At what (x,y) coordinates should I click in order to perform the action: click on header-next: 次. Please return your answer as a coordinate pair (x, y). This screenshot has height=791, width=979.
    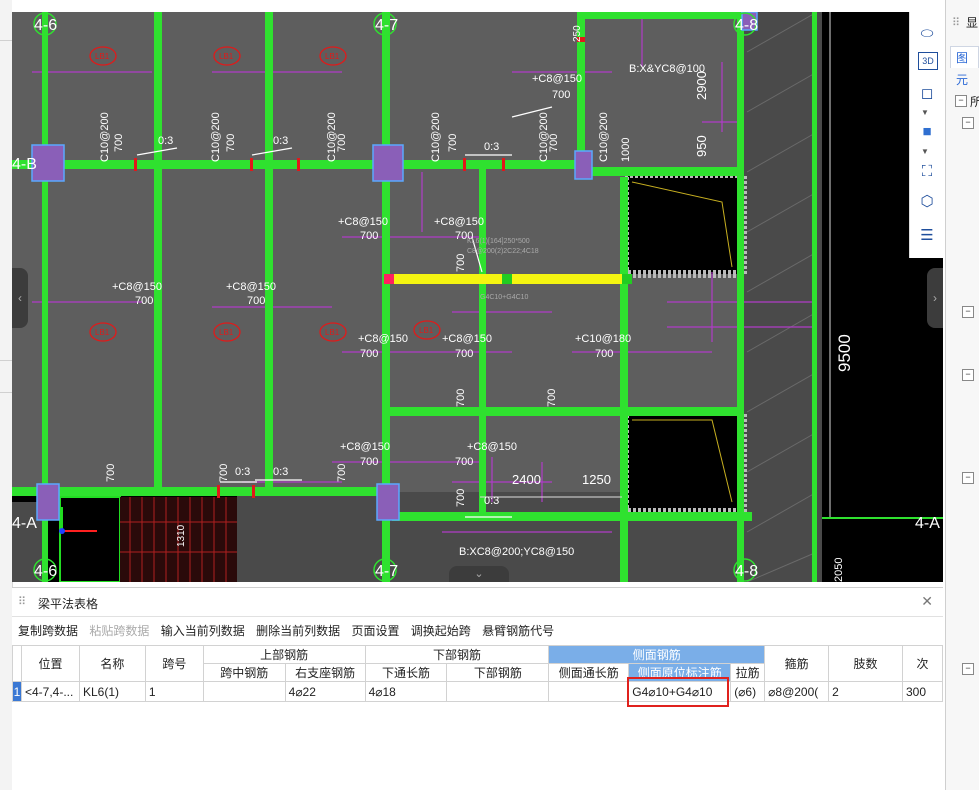
    Looking at the image, I should click on (922, 663).